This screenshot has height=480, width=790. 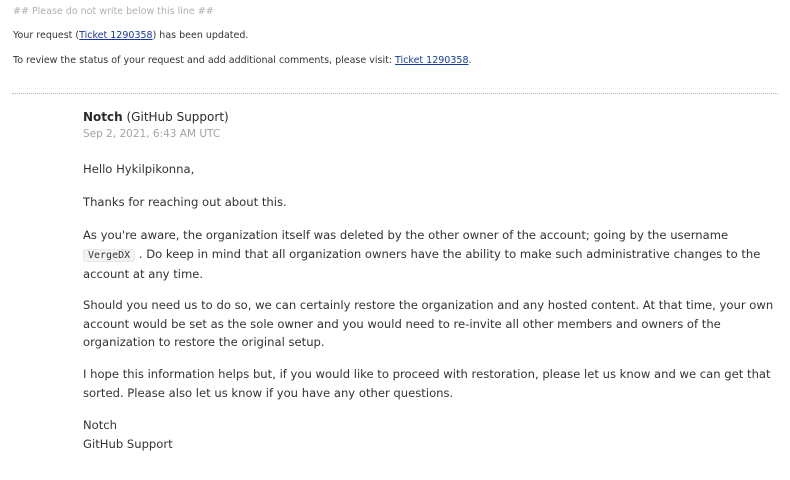 I want to click on message-greeting: Hello Hykilpikonna,, so click(x=139, y=169).